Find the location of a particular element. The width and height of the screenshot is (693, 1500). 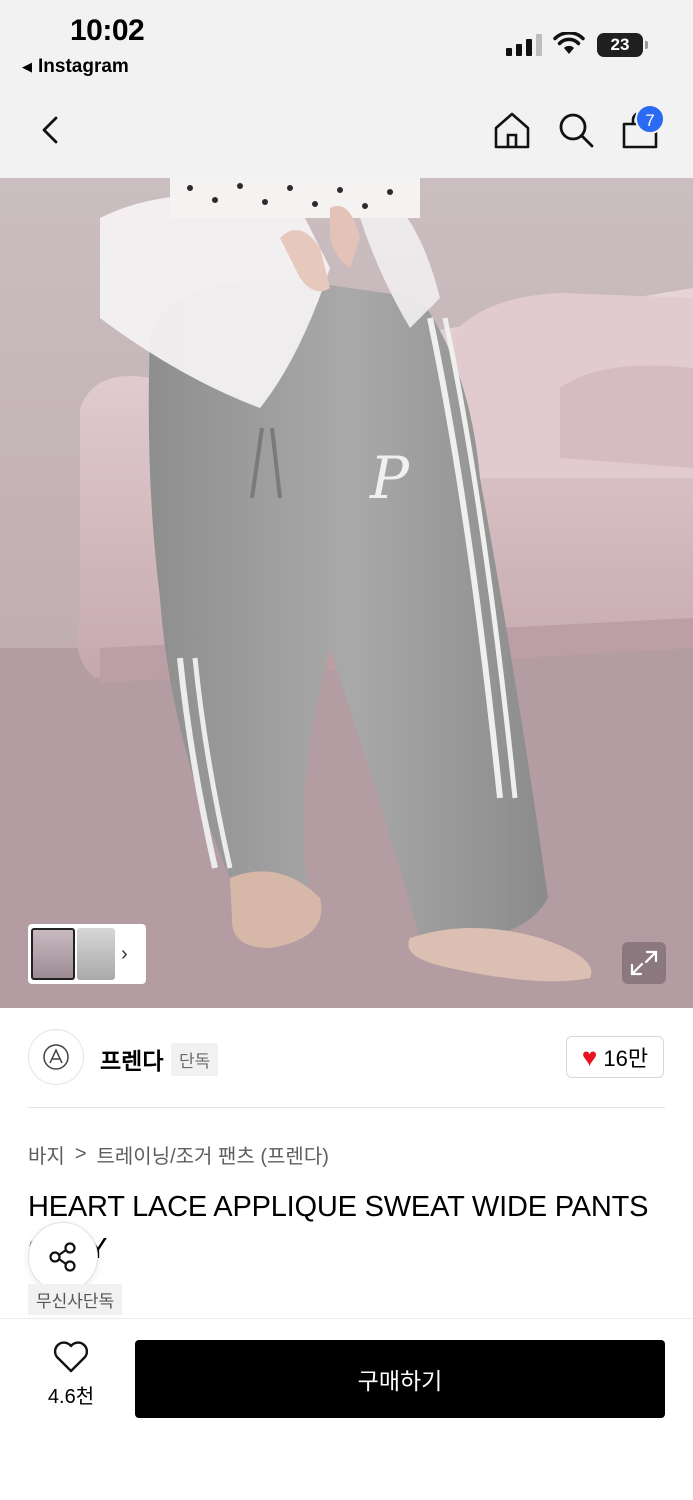

breadcrumb: 바지 > 트레이닝/조거 팬츠 (프렌다) is located at coordinates (178, 1154).